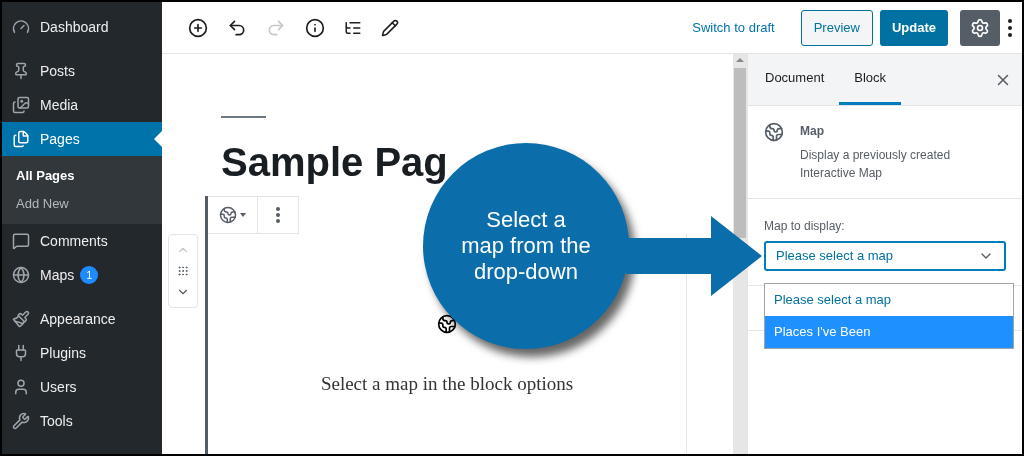 The width and height of the screenshot is (1024, 456). What do you see at coordinates (89, 275) in the screenshot?
I see `count-badge: 1` at bounding box center [89, 275].